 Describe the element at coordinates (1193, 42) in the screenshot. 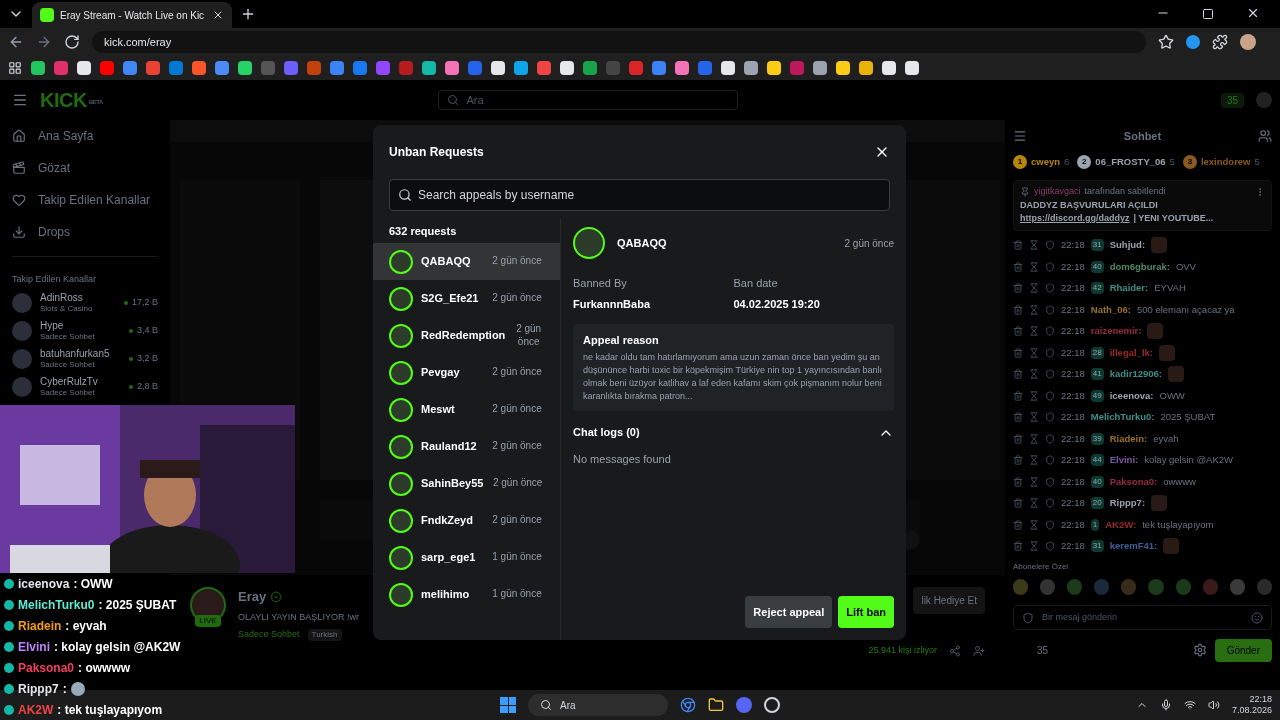

I see `extension-icon` at that location.